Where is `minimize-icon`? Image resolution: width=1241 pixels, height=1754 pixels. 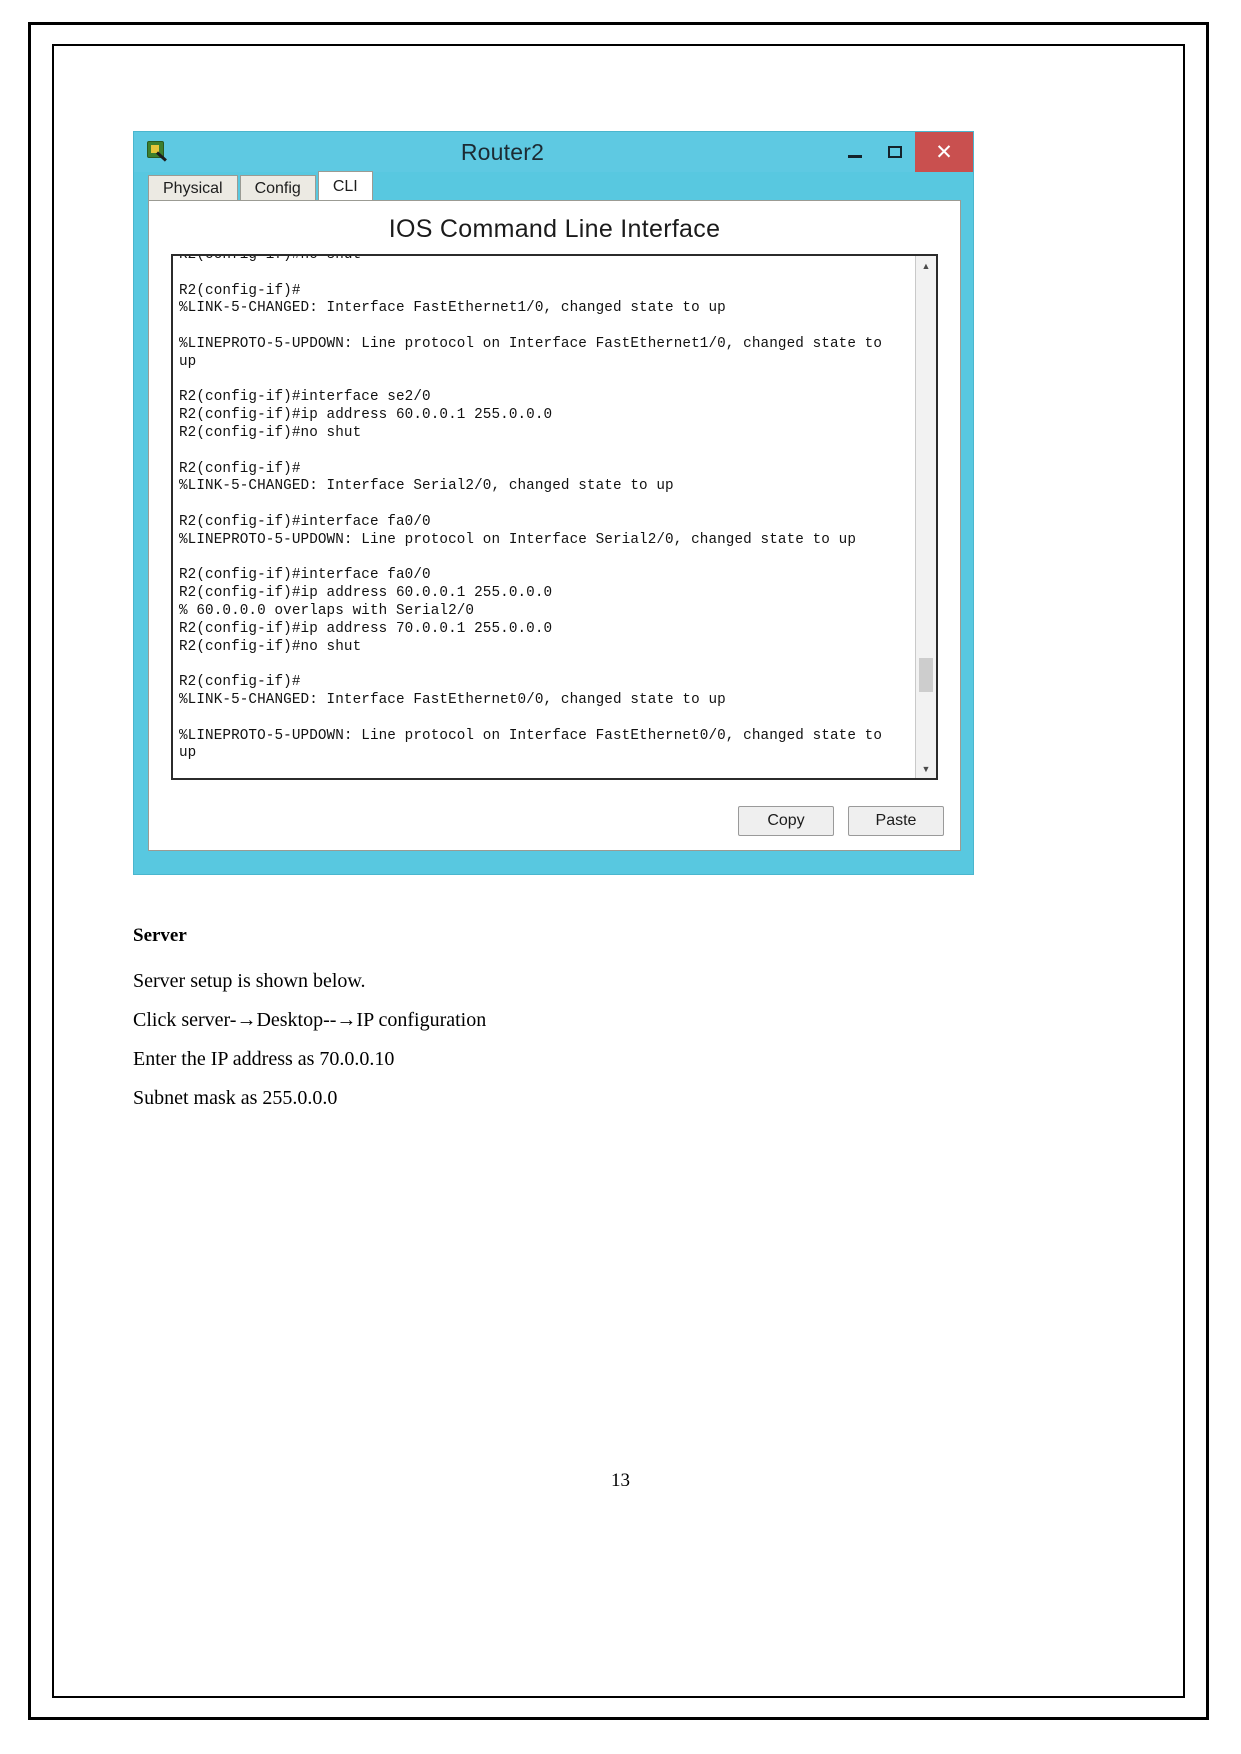 minimize-icon is located at coordinates (855, 156).